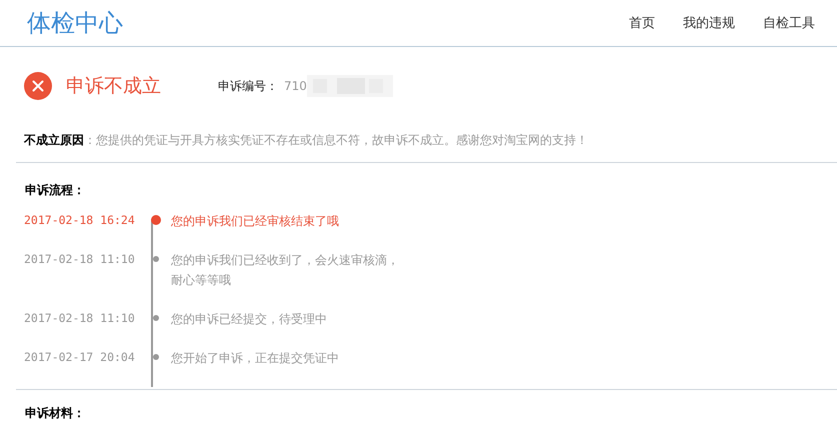 Image resolution: width=837 pixels, height=436 pixels. What do you see at coordinates (255, 221) in the screenshot?
I see `step-text: 您的申诉我们已经审核结束了哦` at bounding box center [255, 221].